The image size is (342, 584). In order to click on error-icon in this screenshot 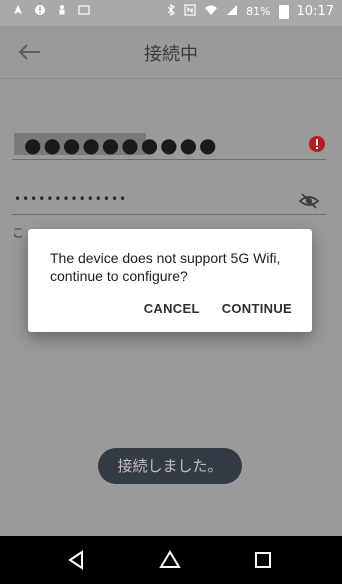, I will do `click(317, 144)`.